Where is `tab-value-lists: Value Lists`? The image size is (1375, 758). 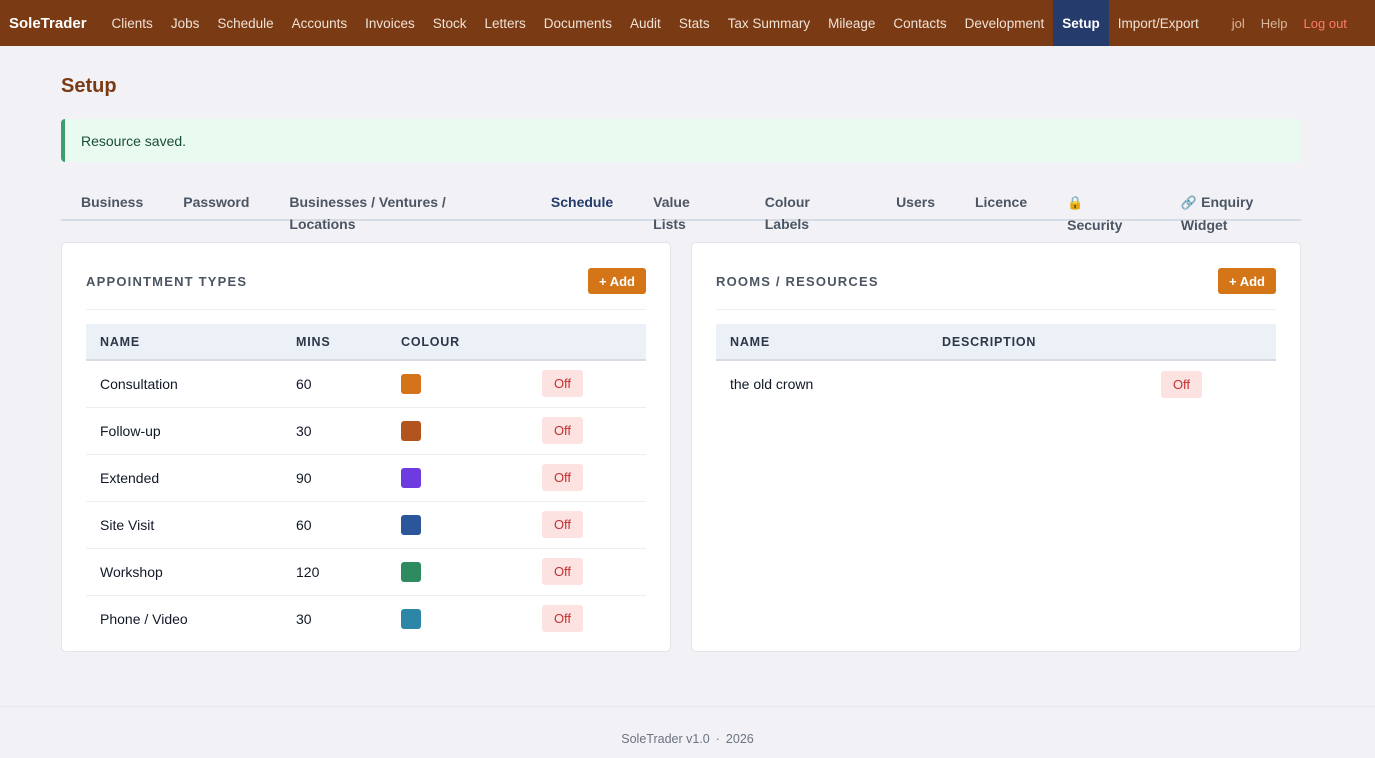 tab-value-lists: Value Lists is located at coordinates (689, 208).